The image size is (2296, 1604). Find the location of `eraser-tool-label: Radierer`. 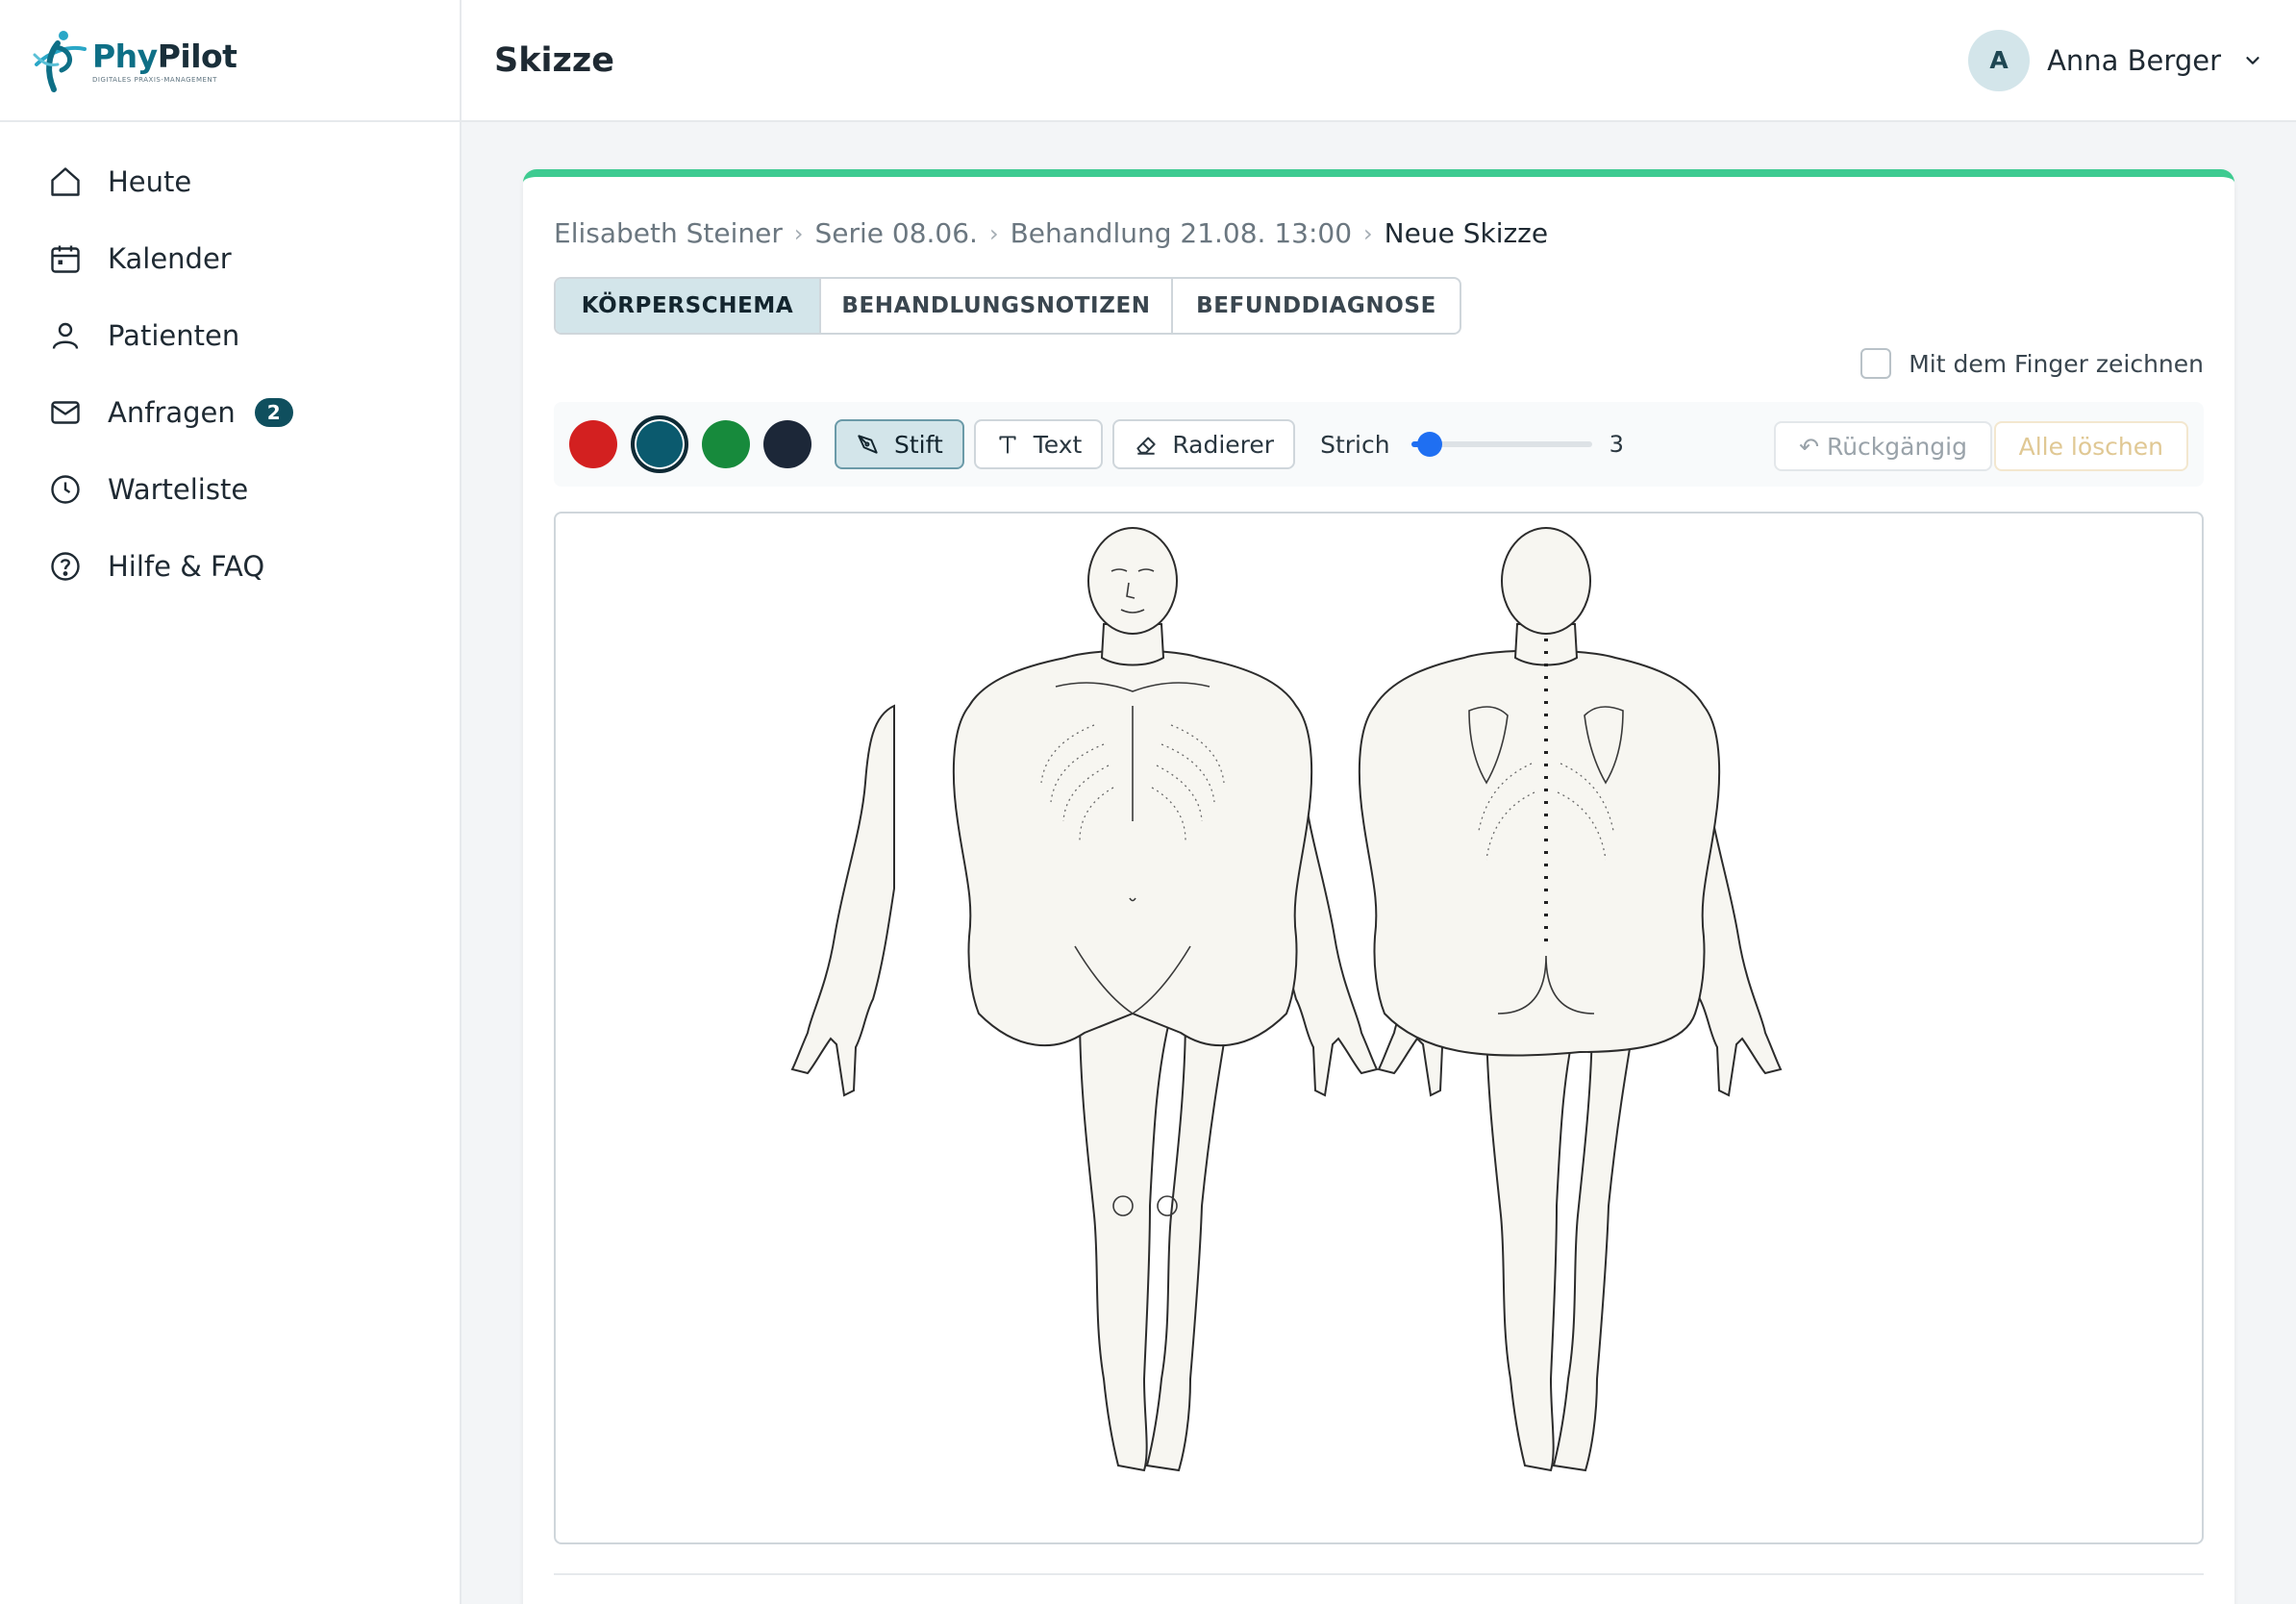

eraser-tool-label: Radierer is located at coordinates (1223, 444).